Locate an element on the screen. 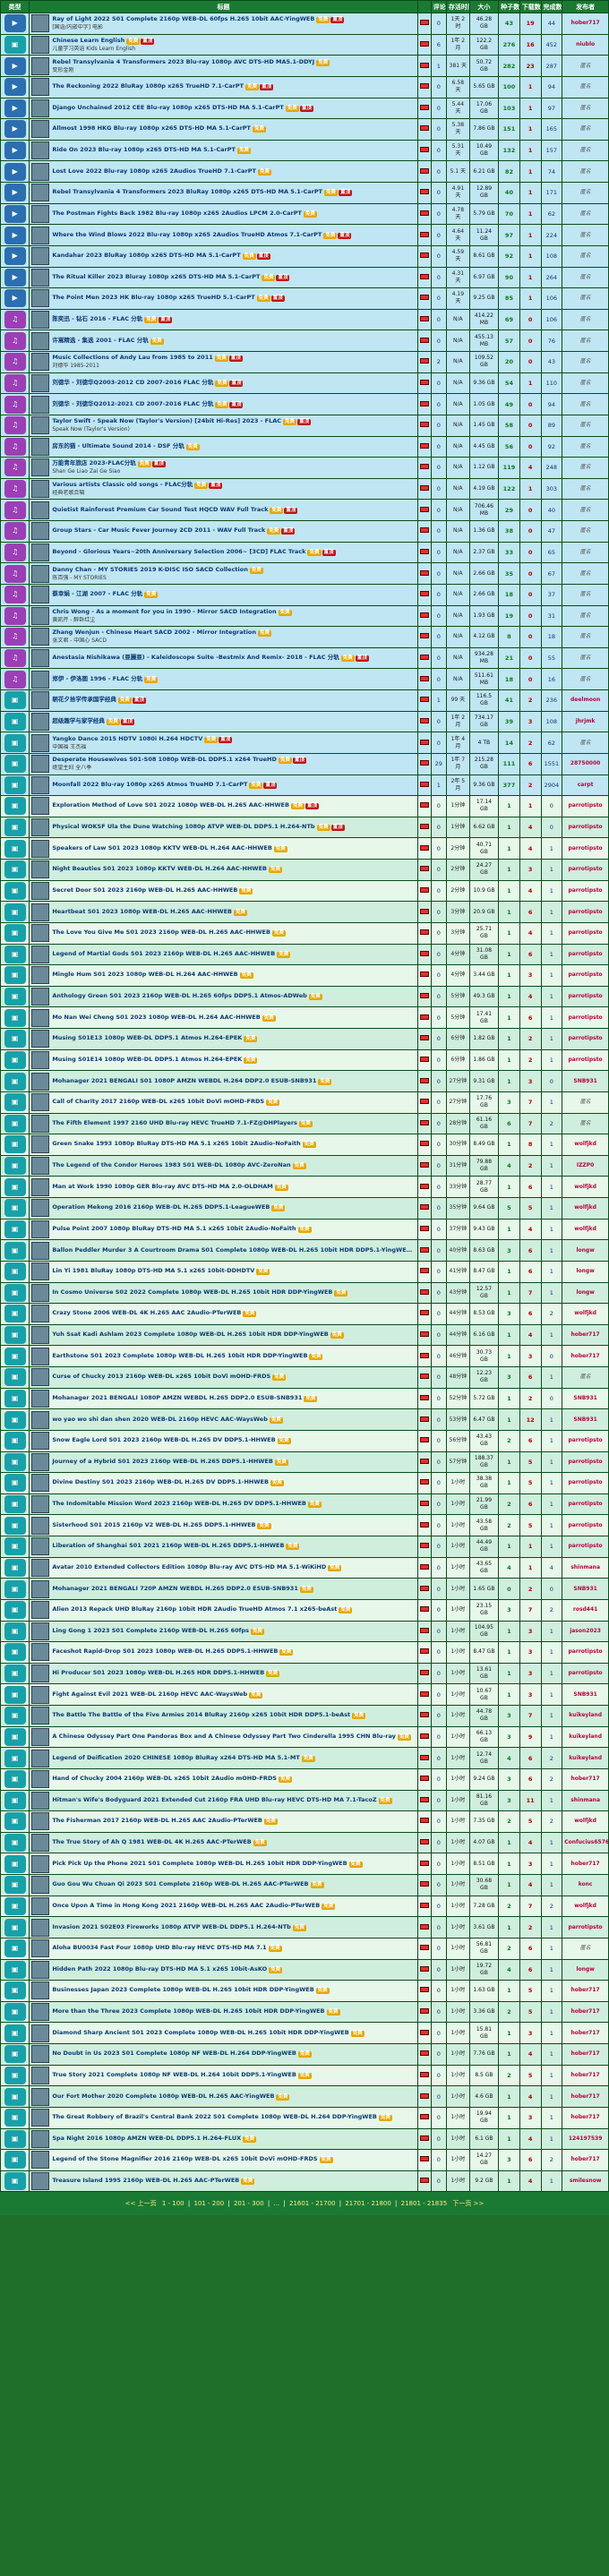 This screenshot has width=609, height=2576. seeders-count: 90 is located at coordinates (509, 277).